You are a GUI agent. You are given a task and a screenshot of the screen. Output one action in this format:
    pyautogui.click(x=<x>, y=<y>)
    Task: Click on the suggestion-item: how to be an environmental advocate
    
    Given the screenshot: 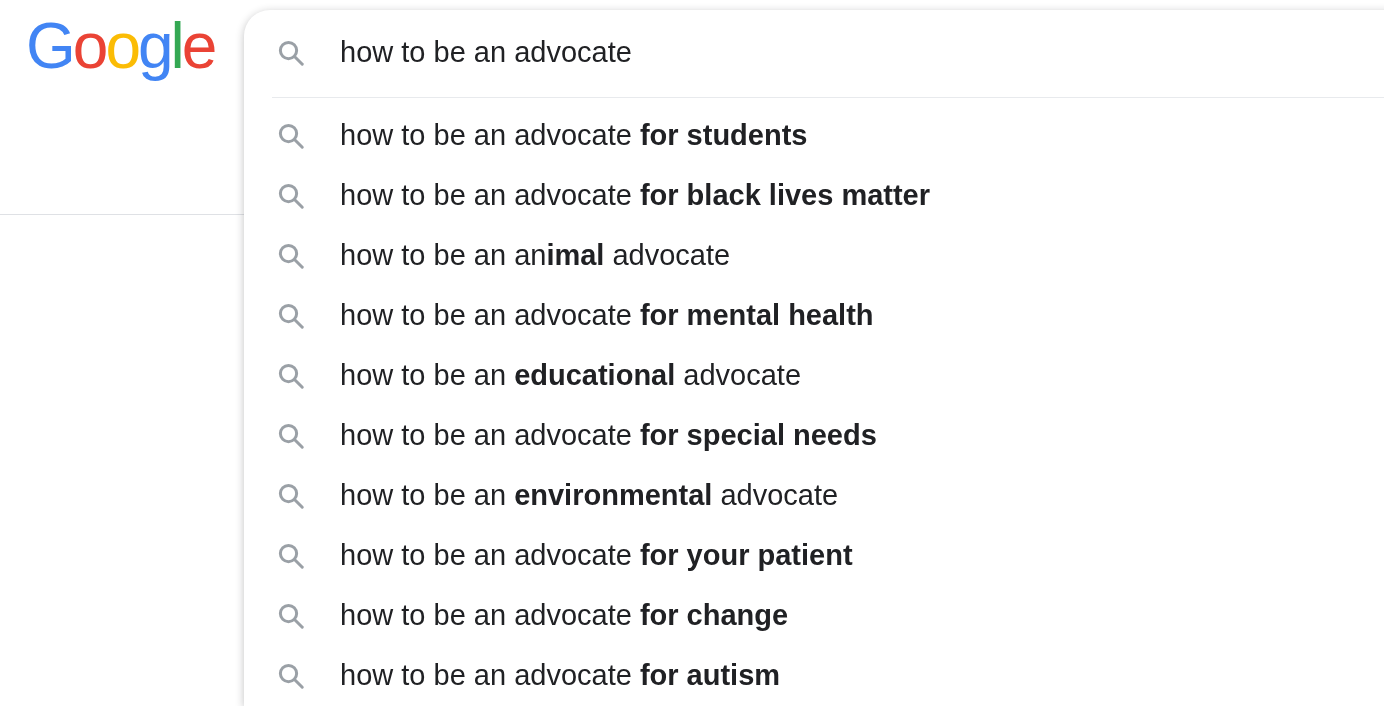 What is the action you would take?
    pyautogui.click(x=814, y=496)
    